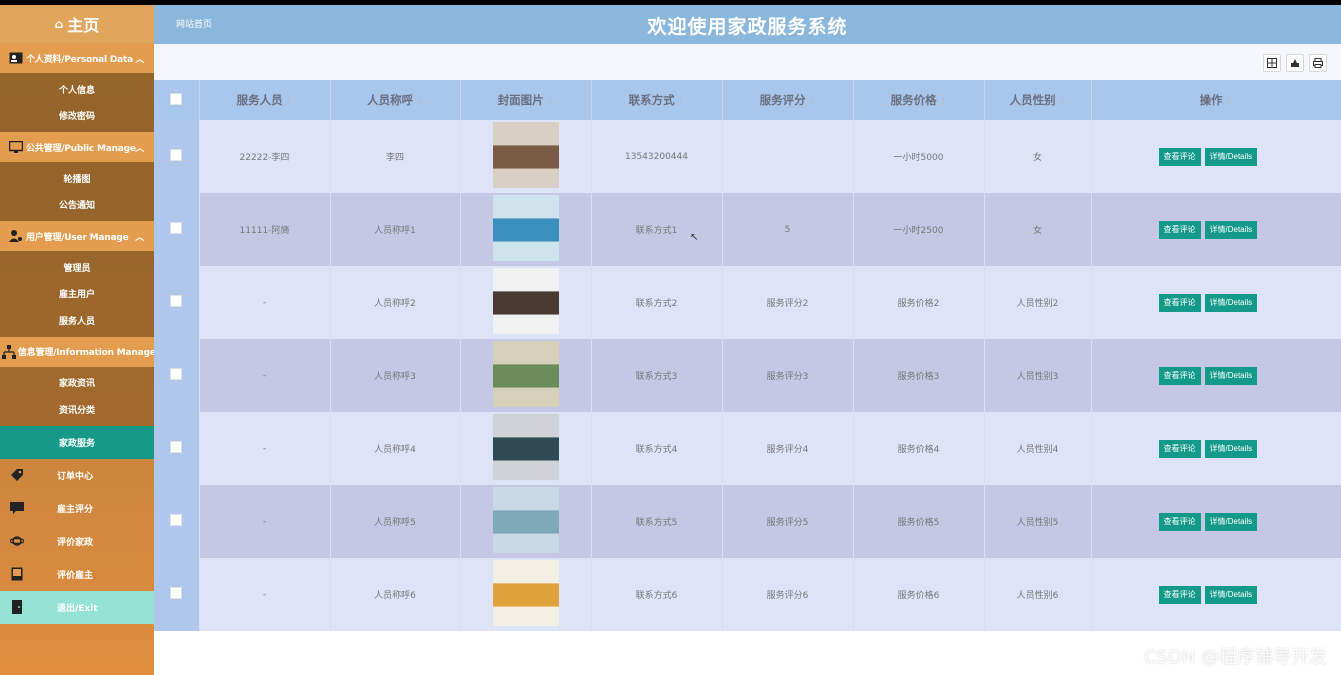  What do you see at coordinates (1038, 229) in the screenshot?
I see `cell-gender: 女` at bounding box center [1038, 229].